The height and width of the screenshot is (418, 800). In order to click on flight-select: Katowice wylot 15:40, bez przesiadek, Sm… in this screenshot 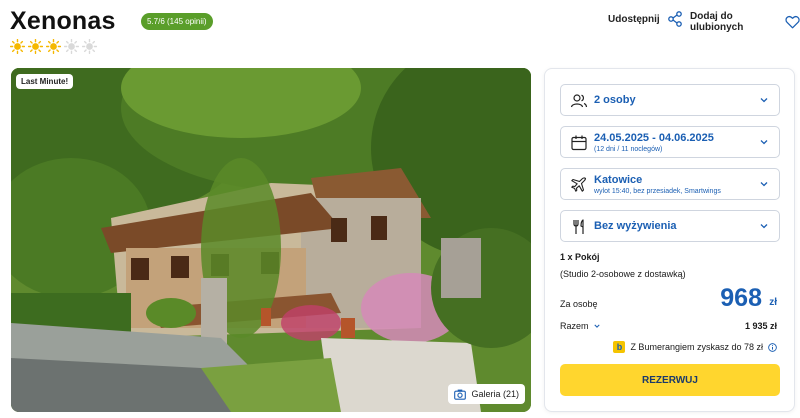, I will do `click(670, 184)`.